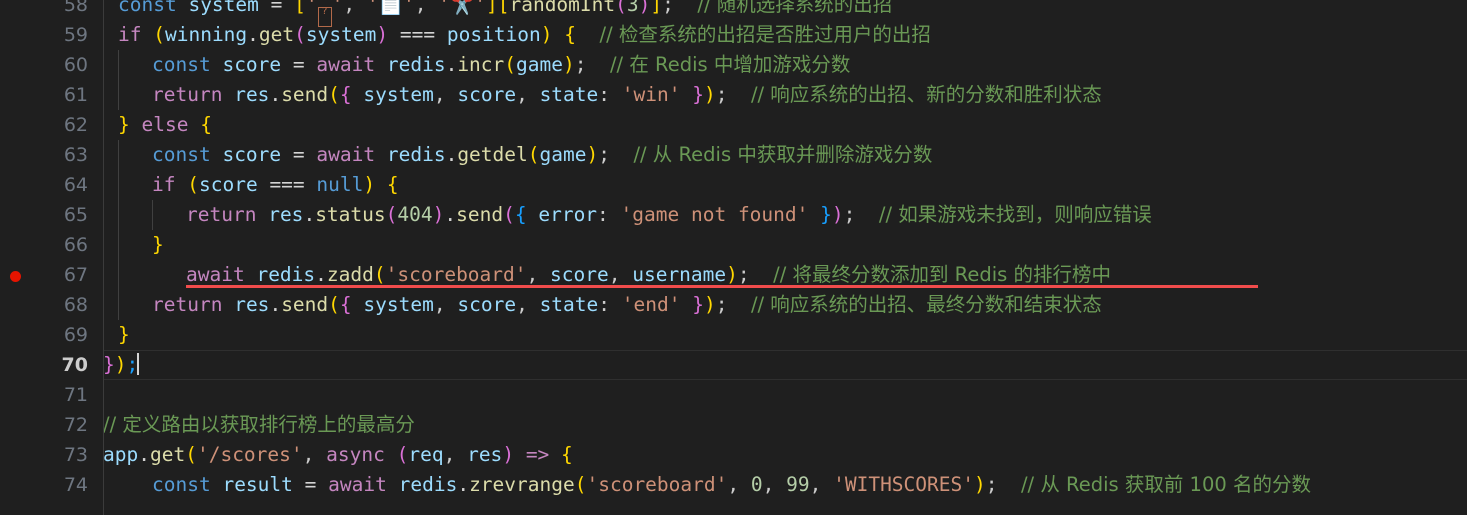 This screenshot has height=515, width=1467. I want to click on line-number: 68, so click(75, 305).